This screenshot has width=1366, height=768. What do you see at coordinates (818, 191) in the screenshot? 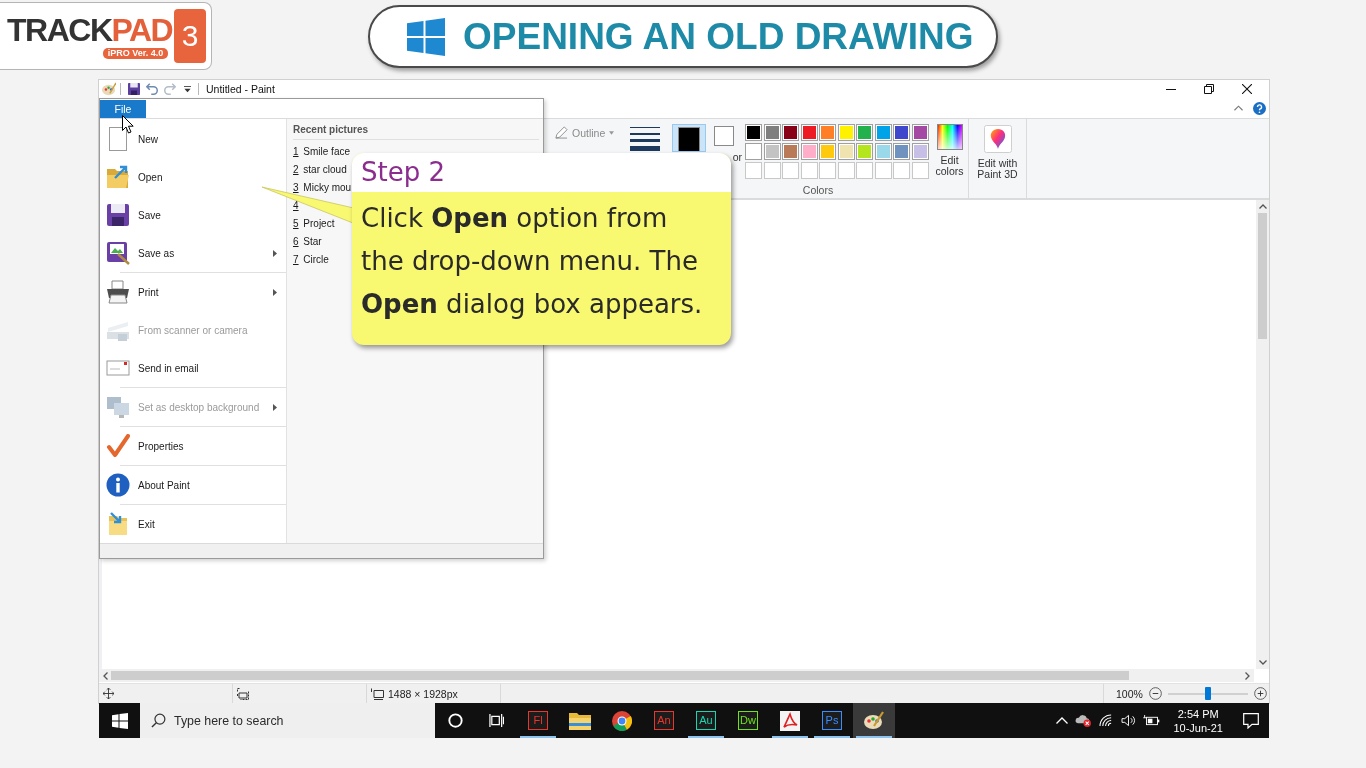
I see `group-label: Colors` at bounding box center [818, 191].